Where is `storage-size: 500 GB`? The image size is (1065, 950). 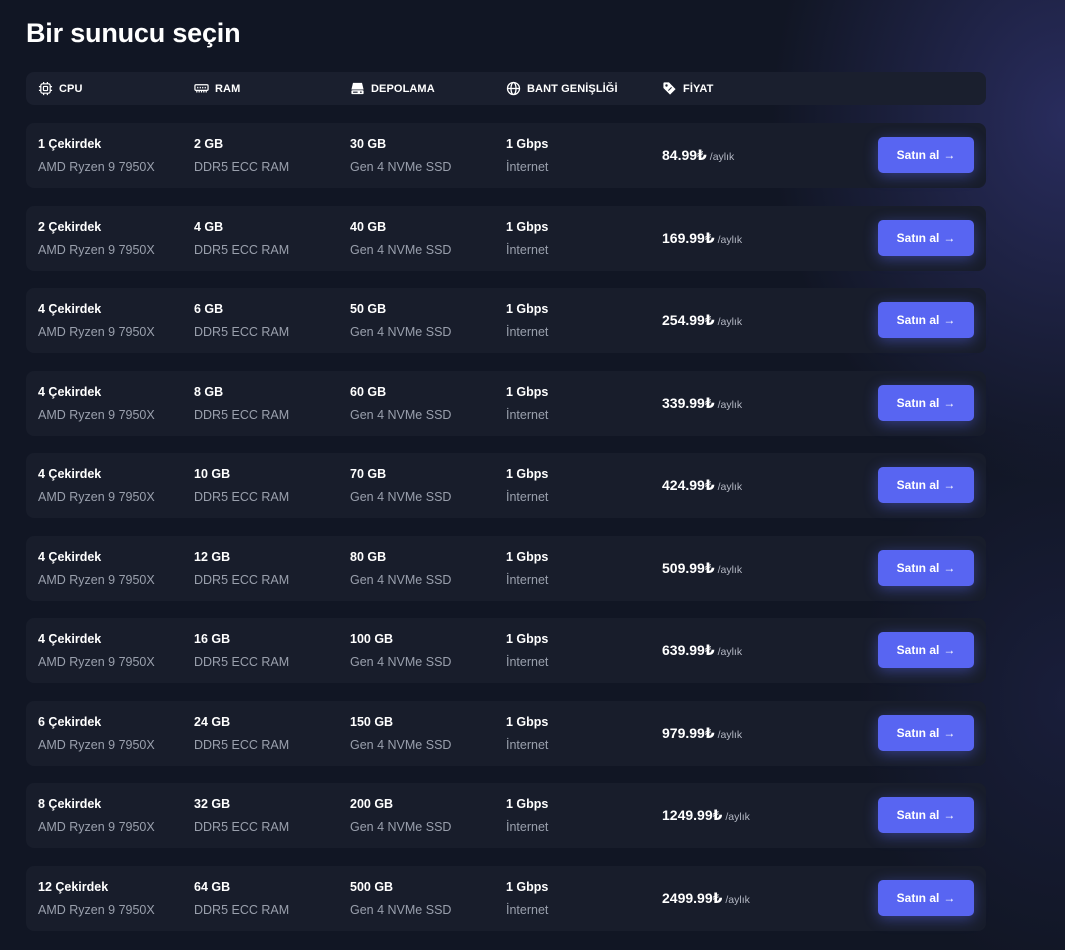 storage-size: 500 GB is located at coordinates (372, 886).